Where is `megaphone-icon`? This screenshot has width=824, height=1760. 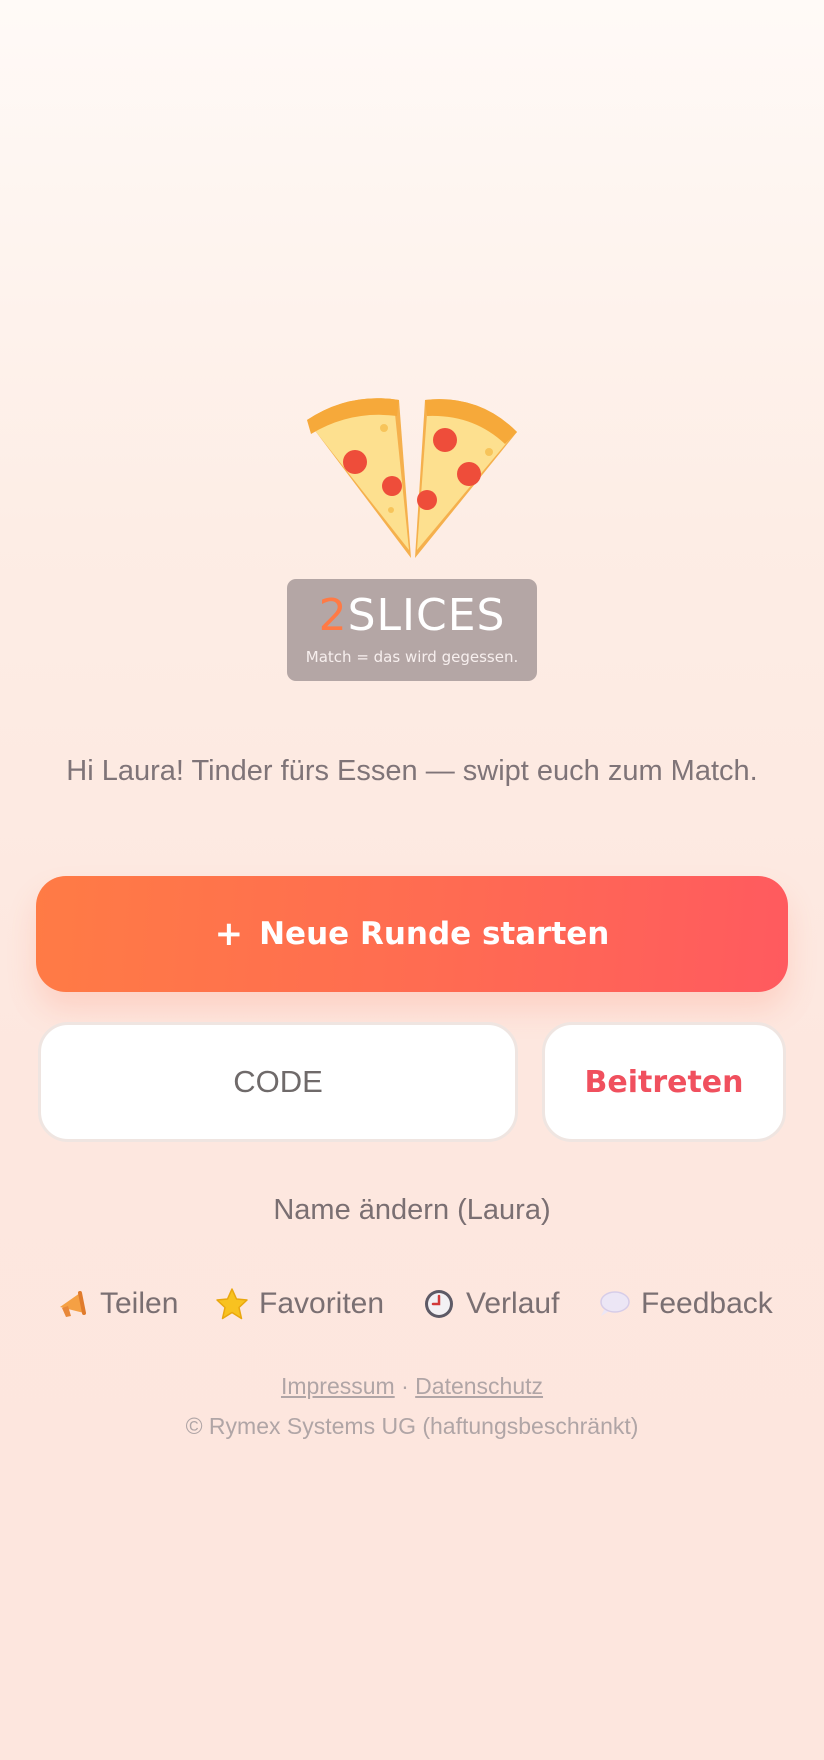 megaphone-icon is located at coordinates (73, 1304).